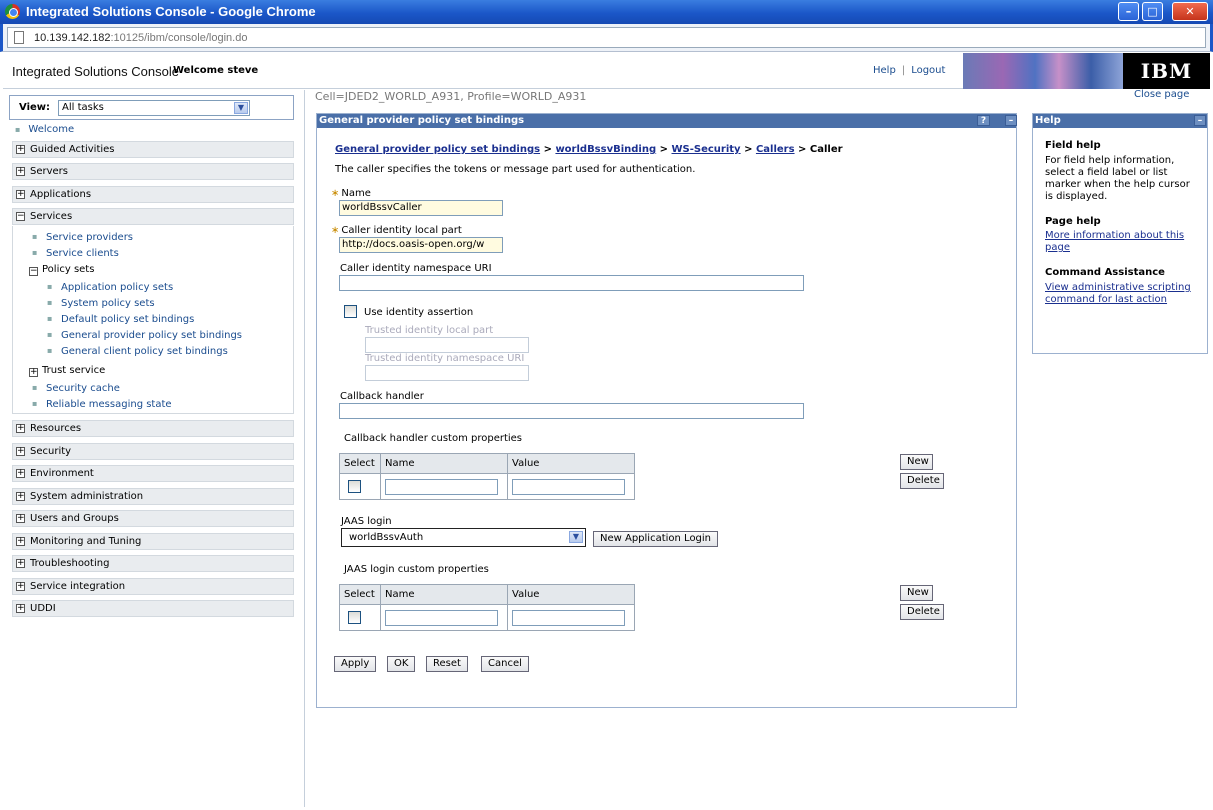  I want to click on close-button: ✕, so click(1190, 11).